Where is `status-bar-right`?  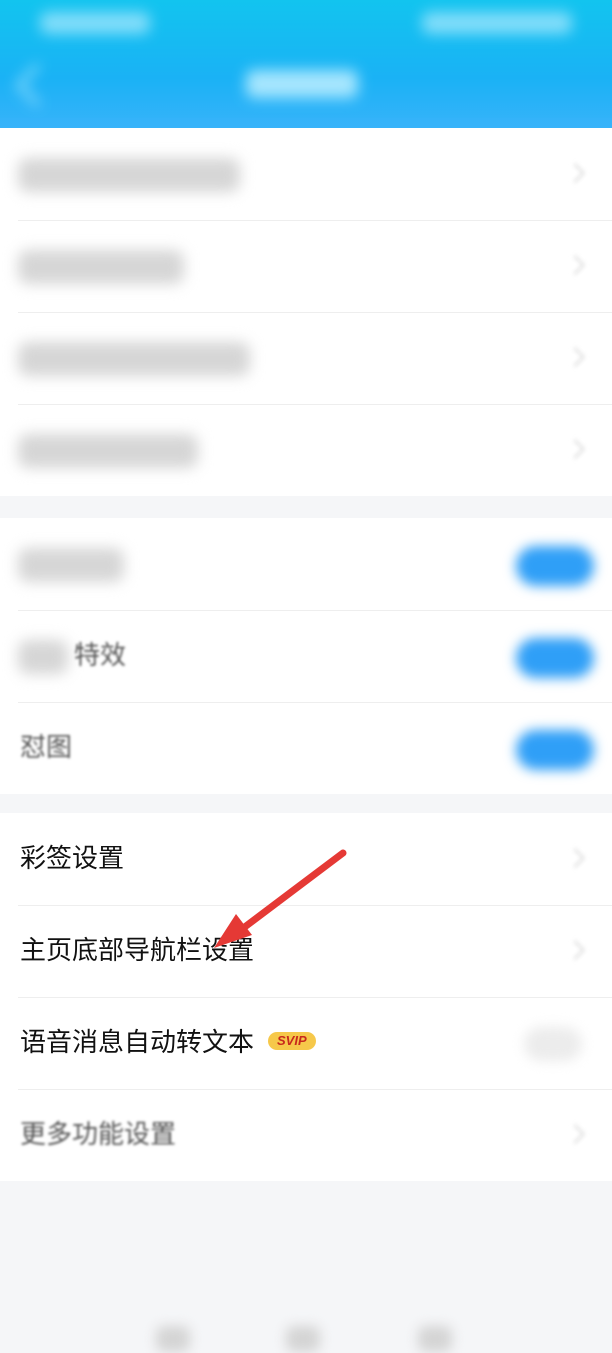
status-bar-right is located at coordinates (497, 23).